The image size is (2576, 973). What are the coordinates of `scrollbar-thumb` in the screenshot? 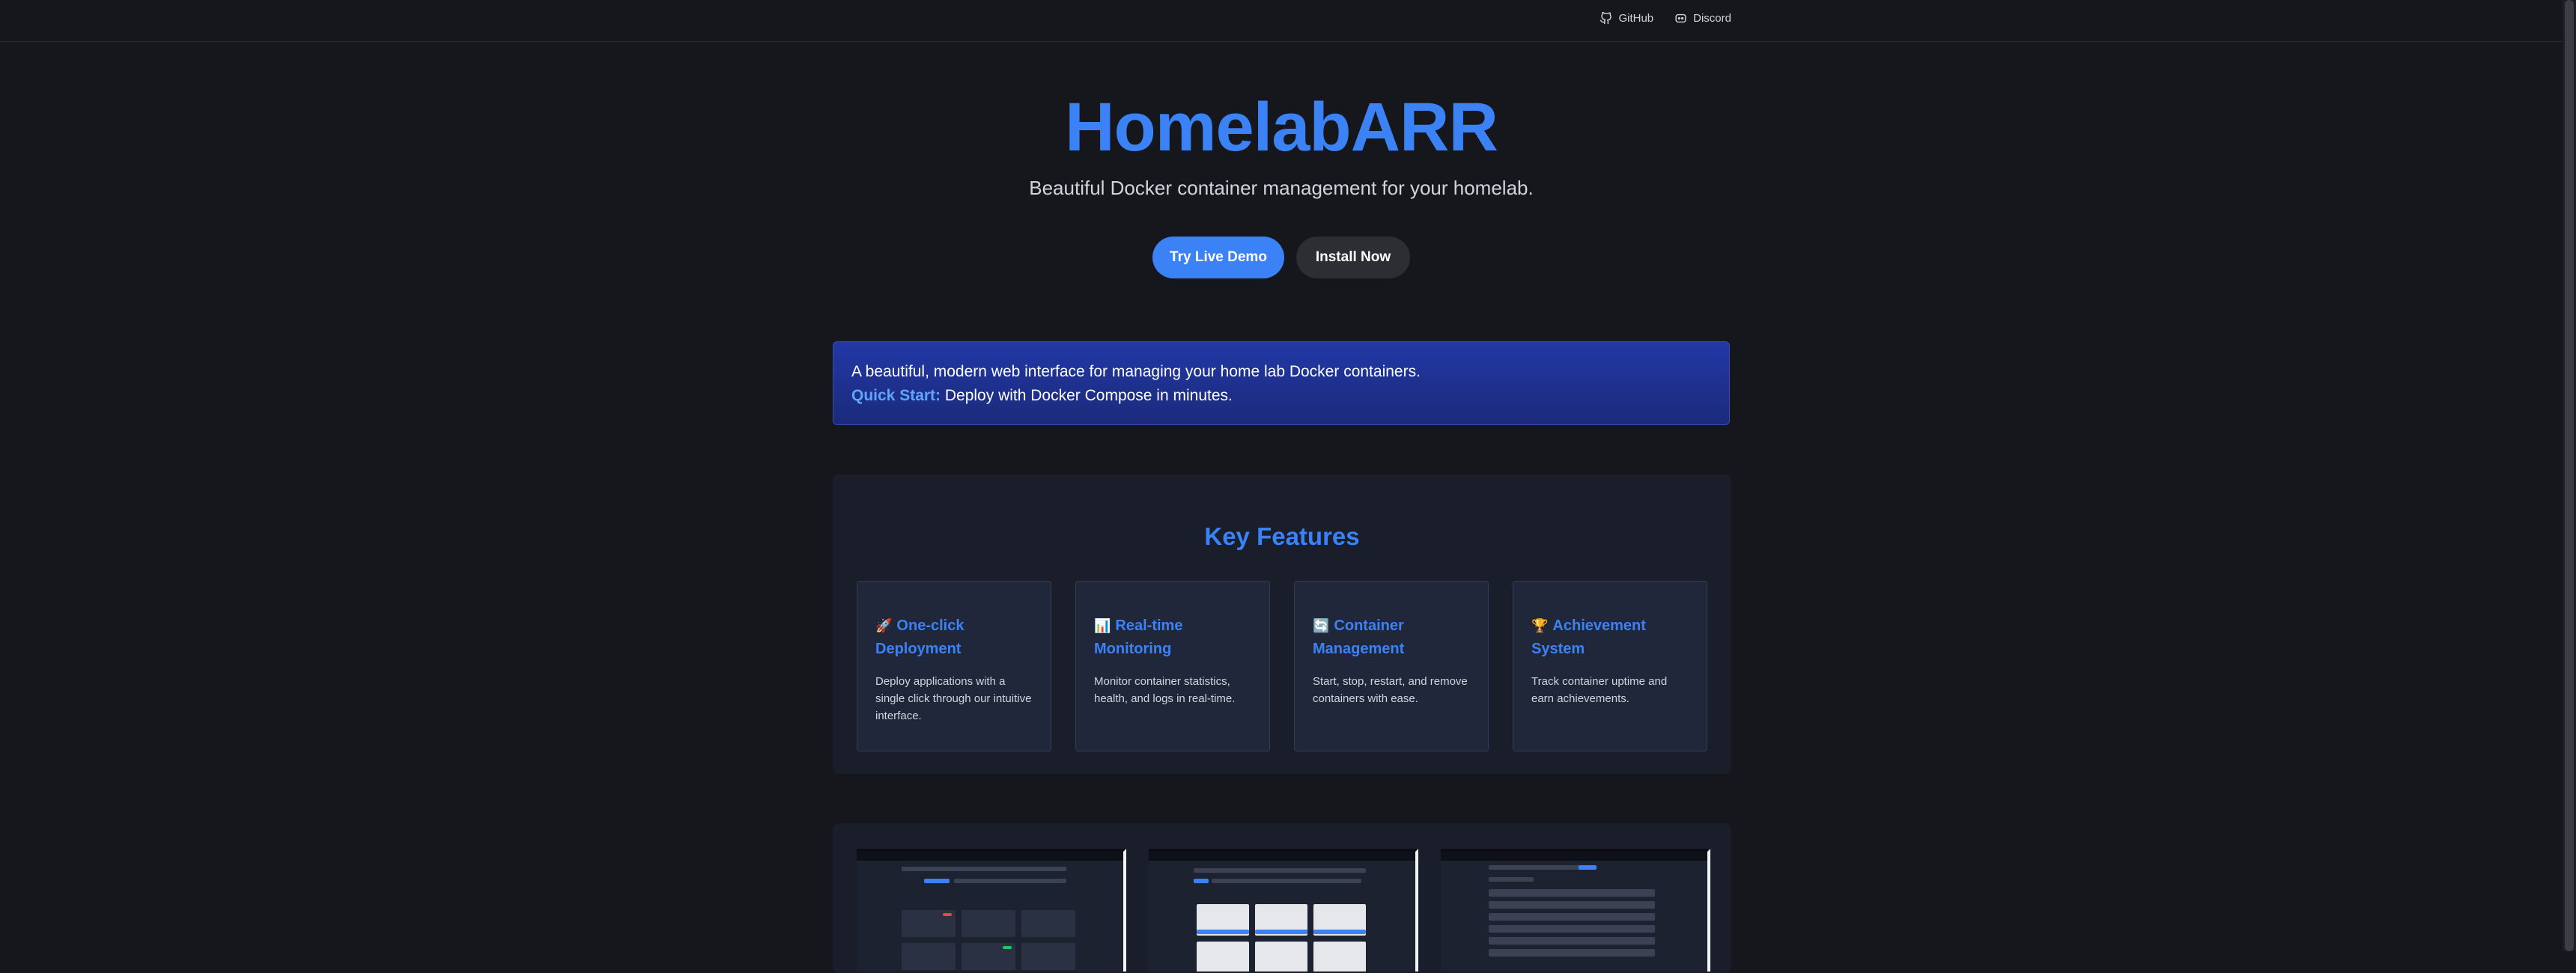 It's located at (2569, 475).